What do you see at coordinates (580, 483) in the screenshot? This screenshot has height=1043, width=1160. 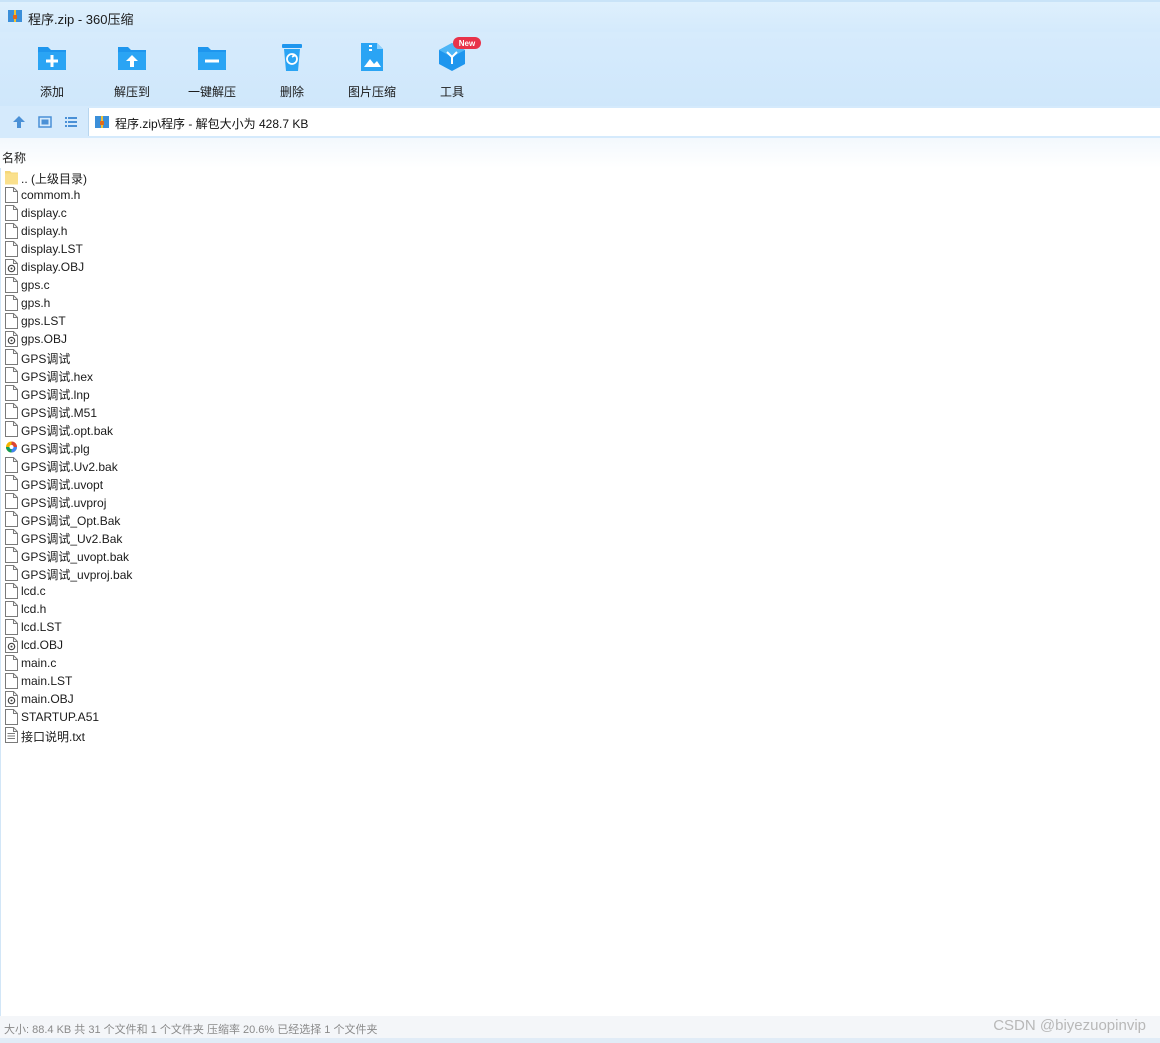 I see `file-row: GPS调试.uvopt` at bounding box center [580, 483].